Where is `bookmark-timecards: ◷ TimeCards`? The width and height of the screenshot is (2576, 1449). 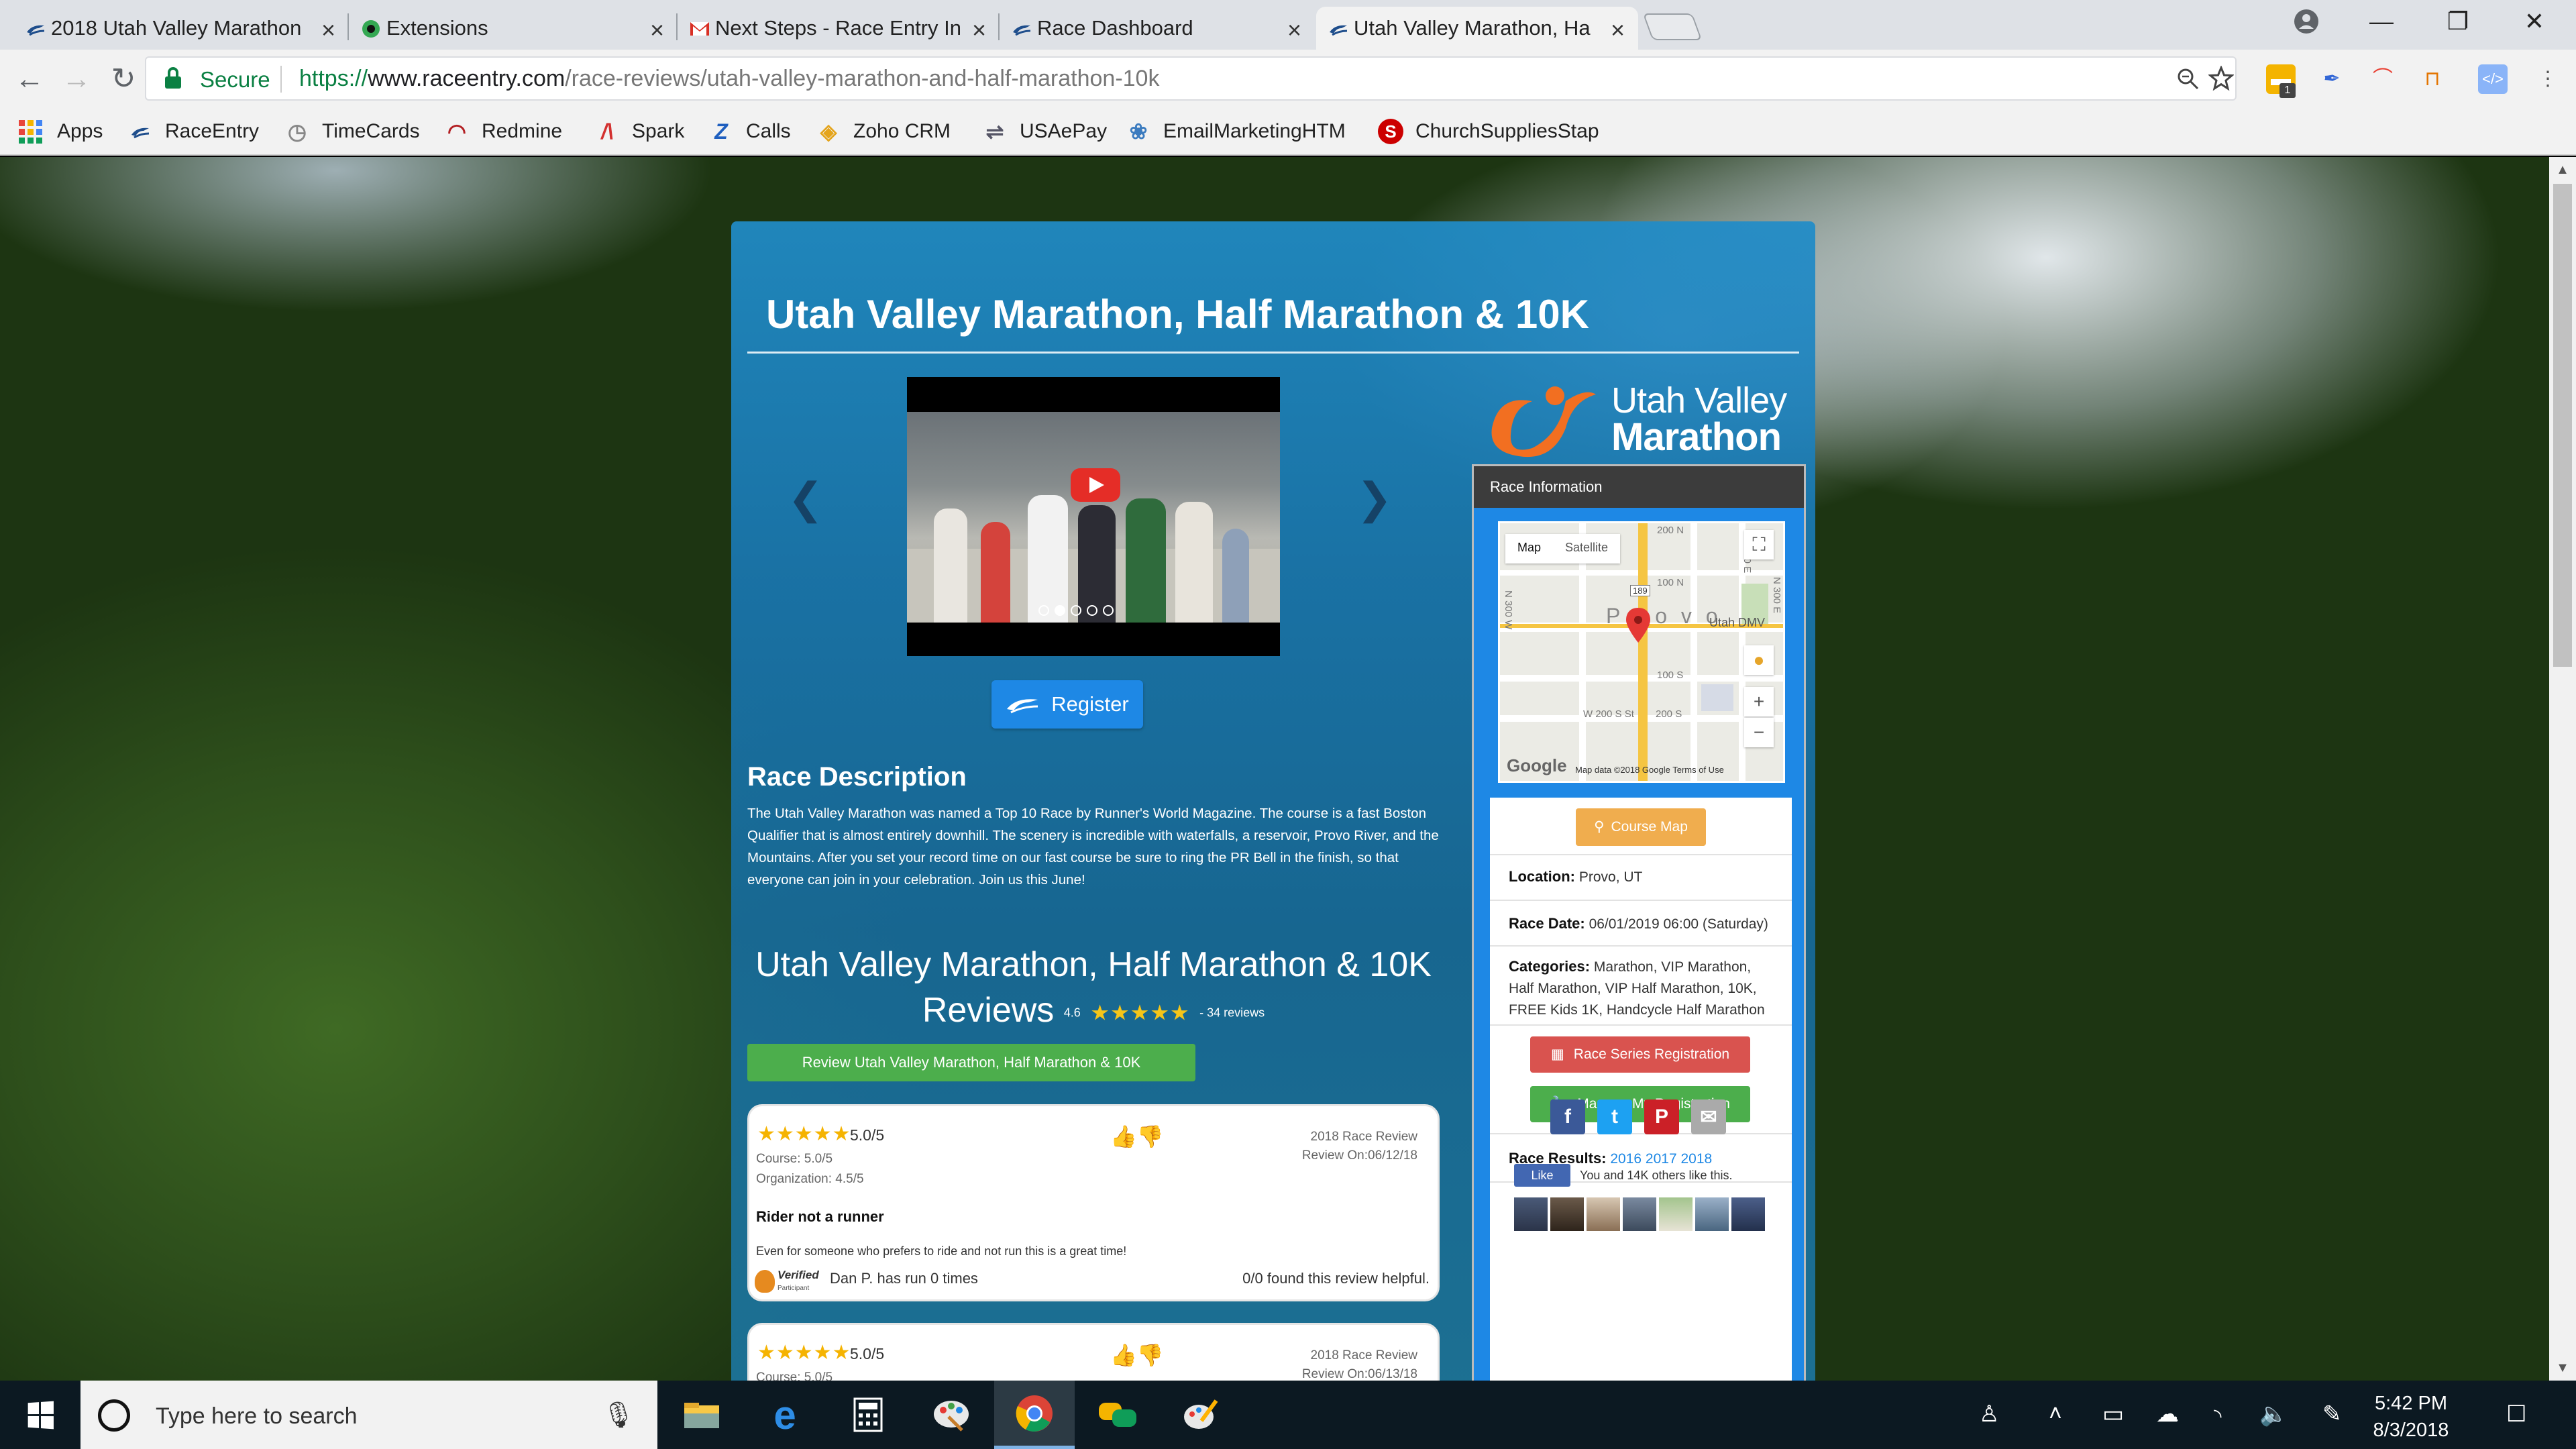
bookmark-timecards: ◷ TimeCards is located at coordinates (352, 131).